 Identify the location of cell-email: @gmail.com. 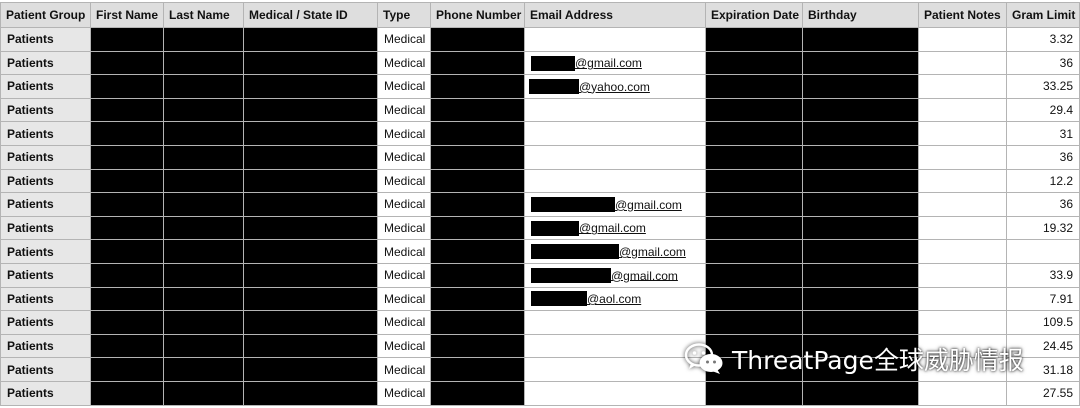
(615, 204).